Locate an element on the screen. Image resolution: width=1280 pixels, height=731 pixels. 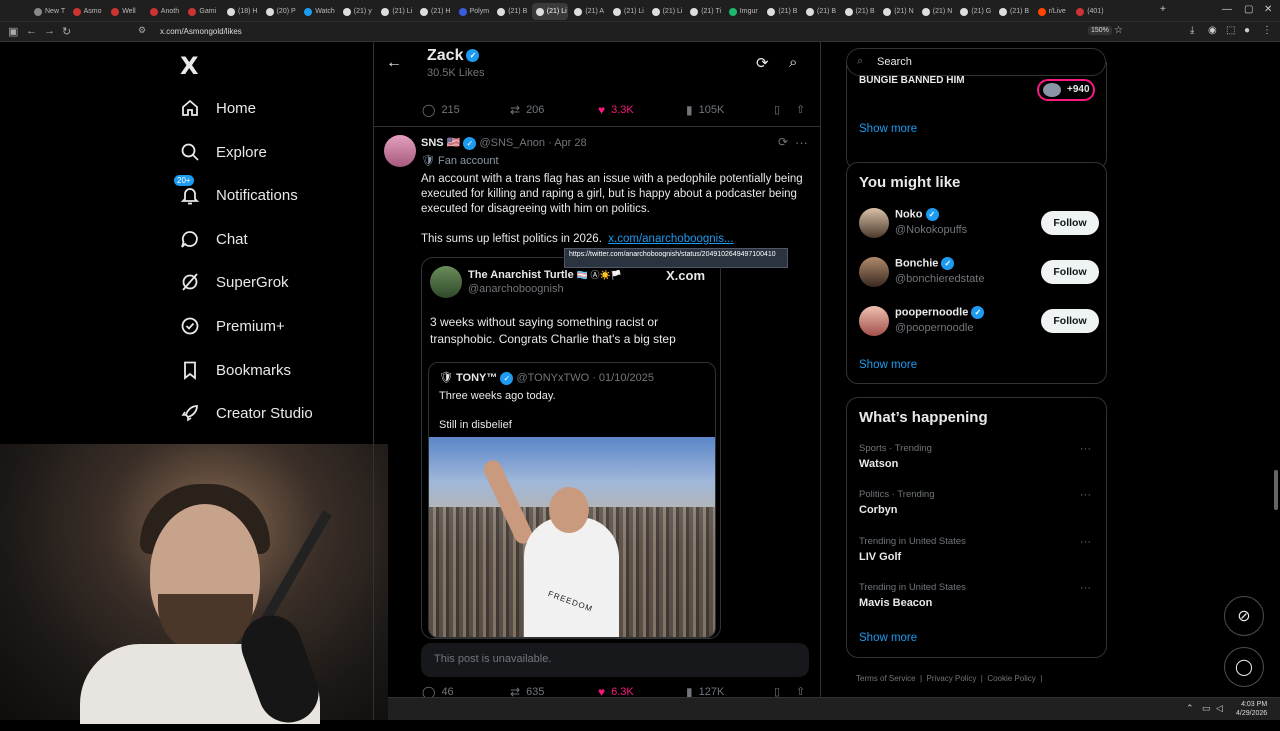
favorite-star-icon: ☆ is located at coordinates (1118, 30).